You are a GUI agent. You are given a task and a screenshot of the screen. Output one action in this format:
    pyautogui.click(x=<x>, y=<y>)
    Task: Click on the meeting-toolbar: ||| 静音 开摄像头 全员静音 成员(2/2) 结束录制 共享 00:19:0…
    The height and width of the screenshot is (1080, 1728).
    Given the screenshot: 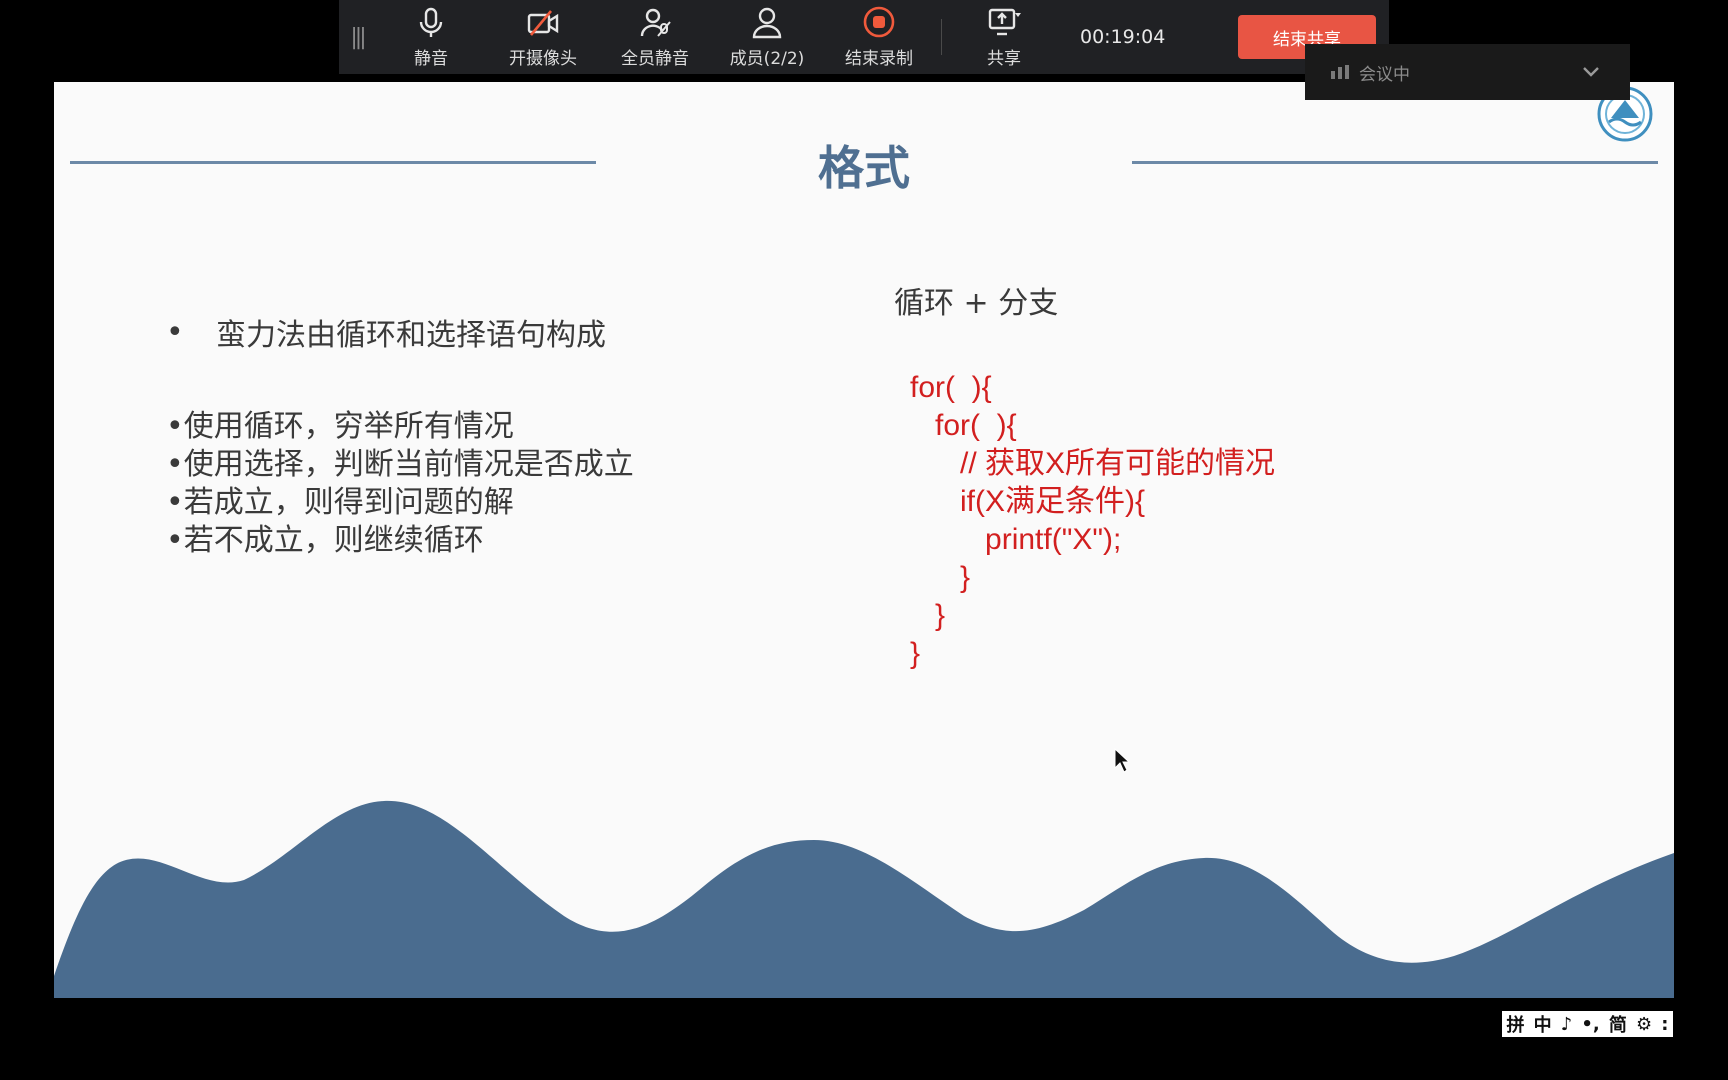 What is the action you would take?
    pyautogui.click(x=864, y=37)
    